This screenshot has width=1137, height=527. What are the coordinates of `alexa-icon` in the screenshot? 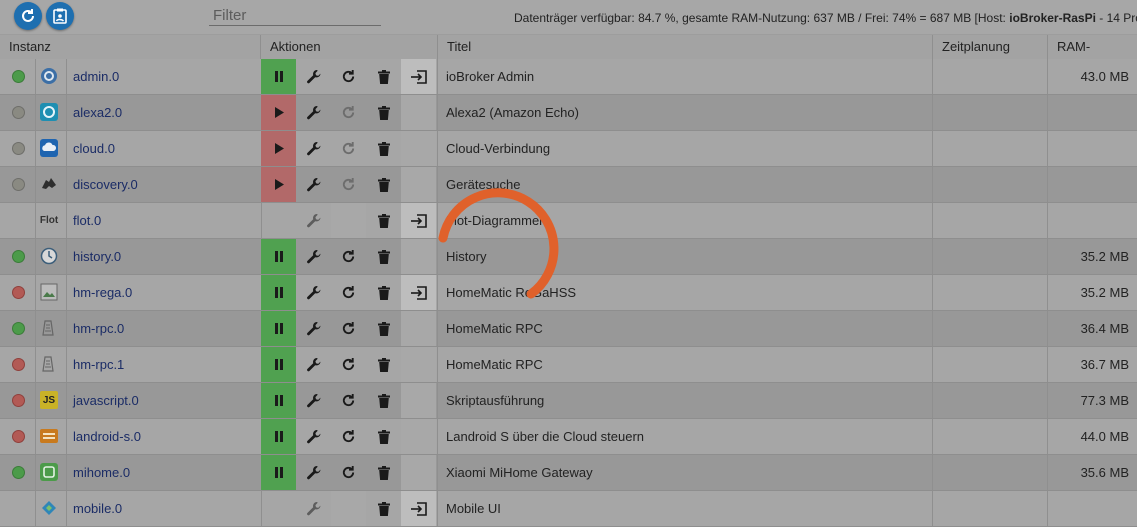 It's located at (49, 112).